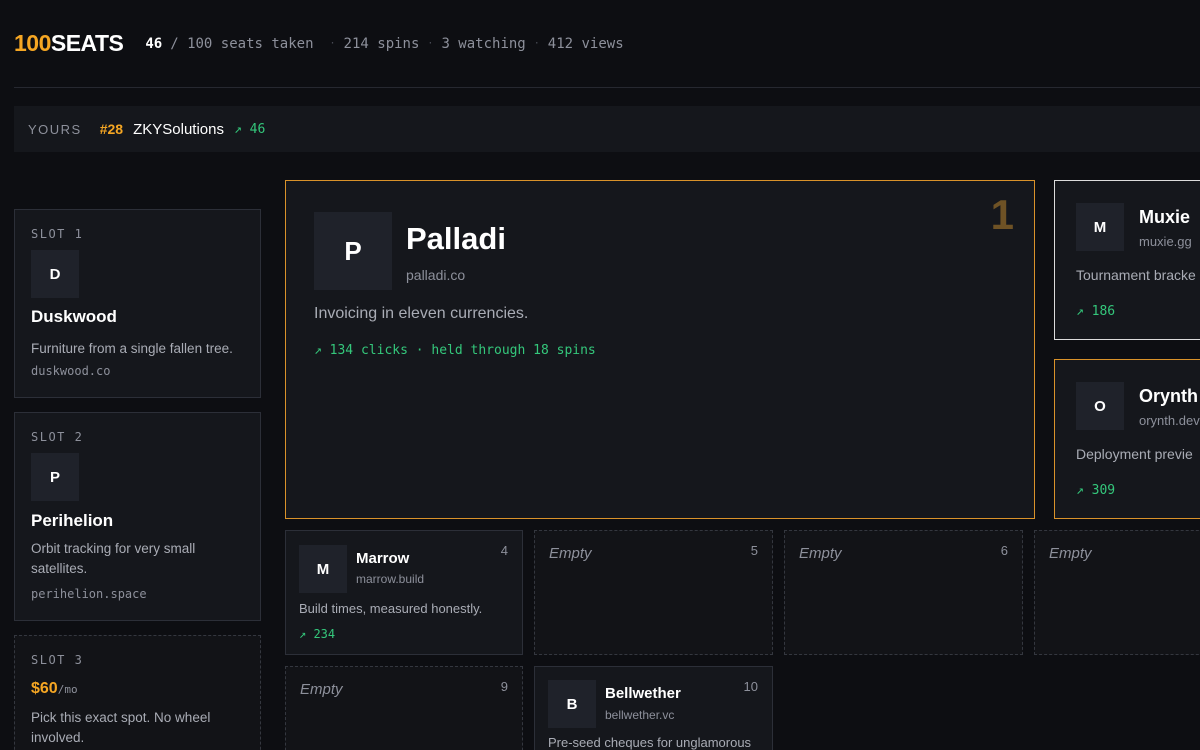 The width and height of the screenshot is (1200, 750). Describe the element at coordinates (1127, 260) in the screenshot. I see `seat-card-muxie: M Muxie muxie.gg Tournament bracke ↗ 186` at that location.